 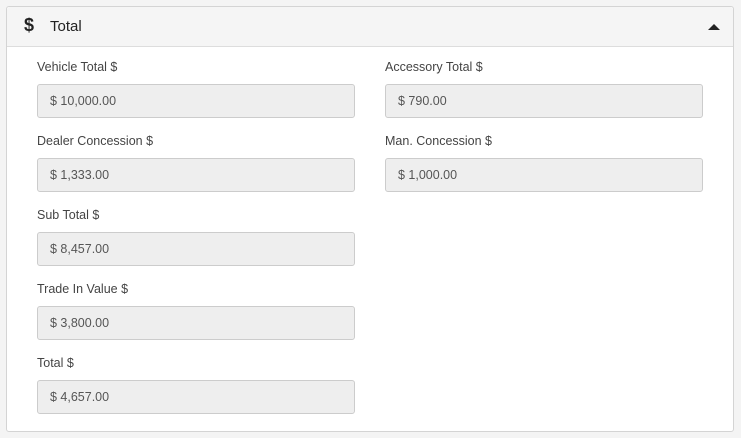 I want to click on dollar-icon: $, so click(x=29, y=25).